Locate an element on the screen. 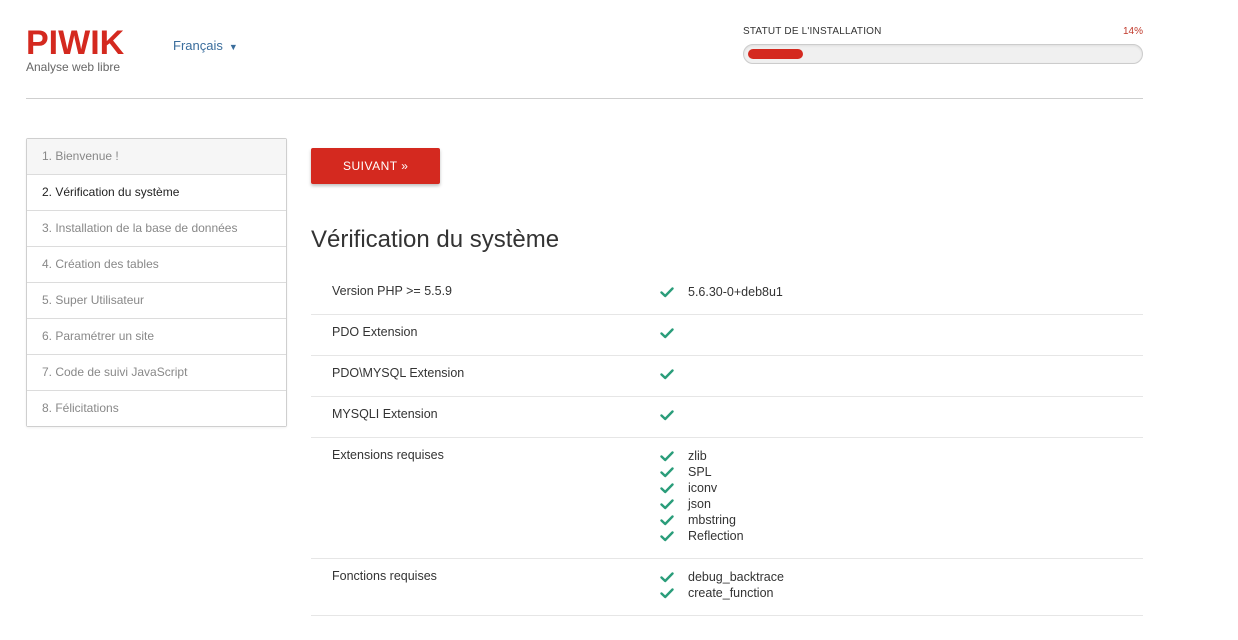 This screenshot has width=1238, height=640. sidebar-step-2: 2. Vérification du système is located at coordinates (156, 193).